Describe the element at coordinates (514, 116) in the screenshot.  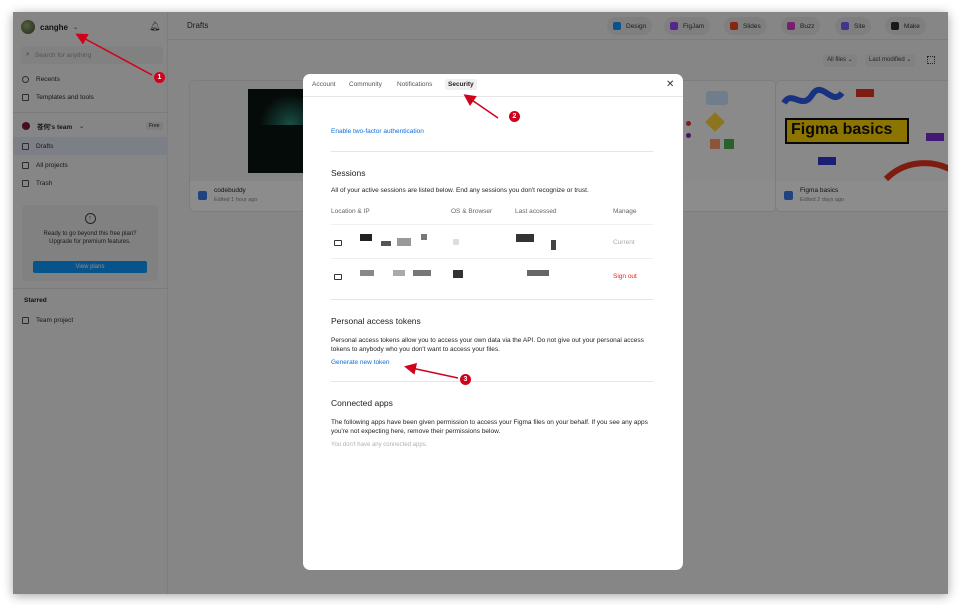
I see `annotation-badge-2: 2` at that location.